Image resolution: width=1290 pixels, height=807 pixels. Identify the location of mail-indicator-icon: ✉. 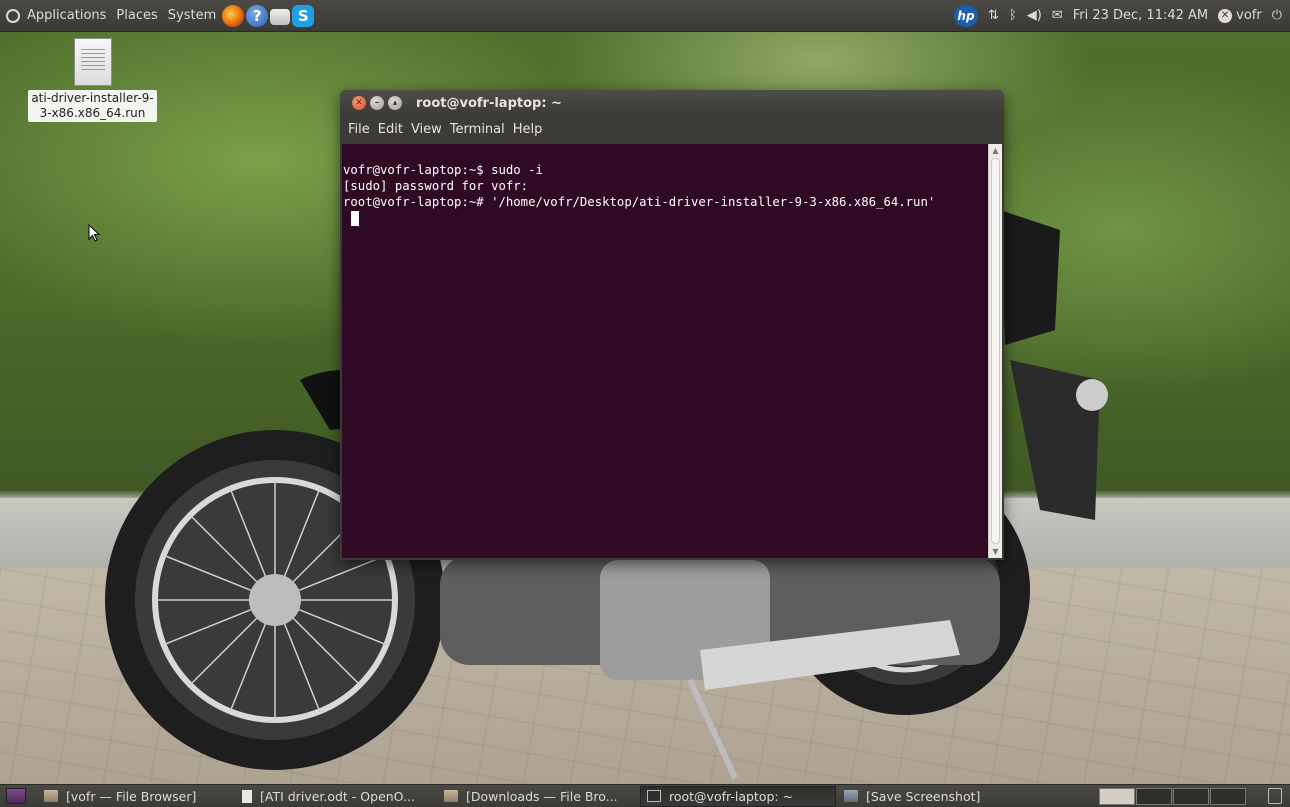
(1057, 15).